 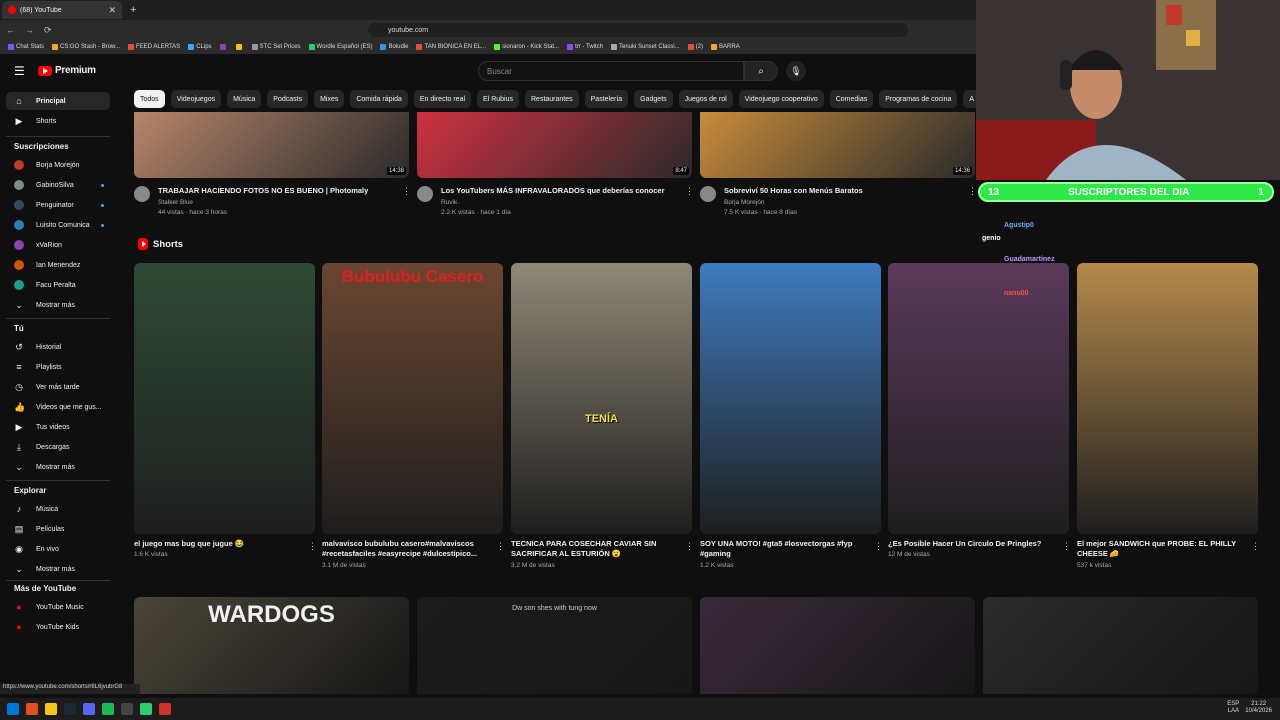 What do you see at coordinates (969, 99) in the screenshot?
I see `filter-chip: A` at bounding box center [969, 99].